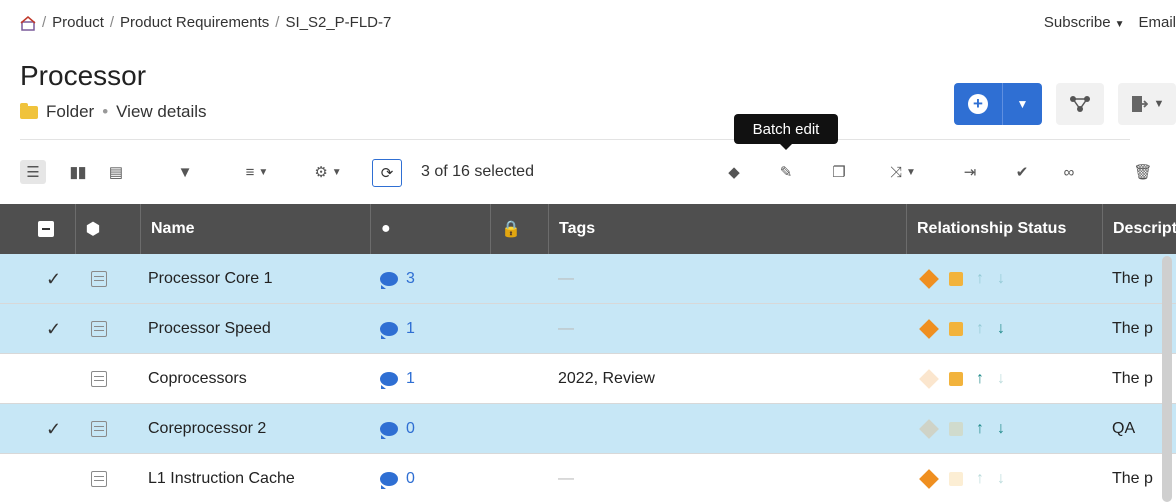 The width and height of the screenshot is (1176, 502). What do you see at coordinates (588, 478) in the screenshot?
I see `table-row: L1 Instruction Cache 0 — ↑ ↓ The p` at bounding box center [588, 478].